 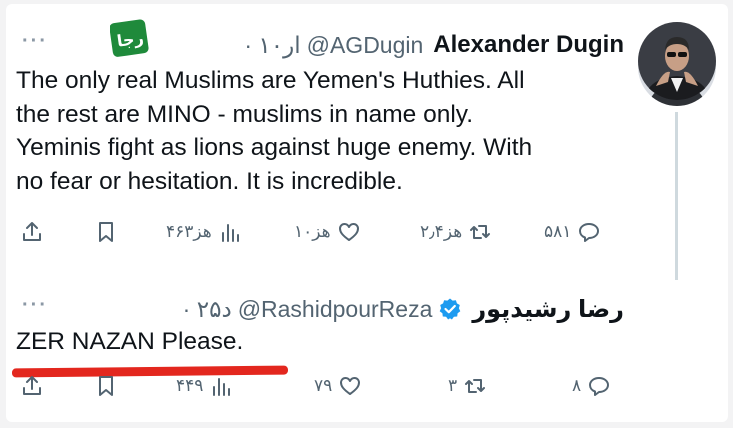 I want to click on like-button: ۱۰هز, so click(x=327, y=232).